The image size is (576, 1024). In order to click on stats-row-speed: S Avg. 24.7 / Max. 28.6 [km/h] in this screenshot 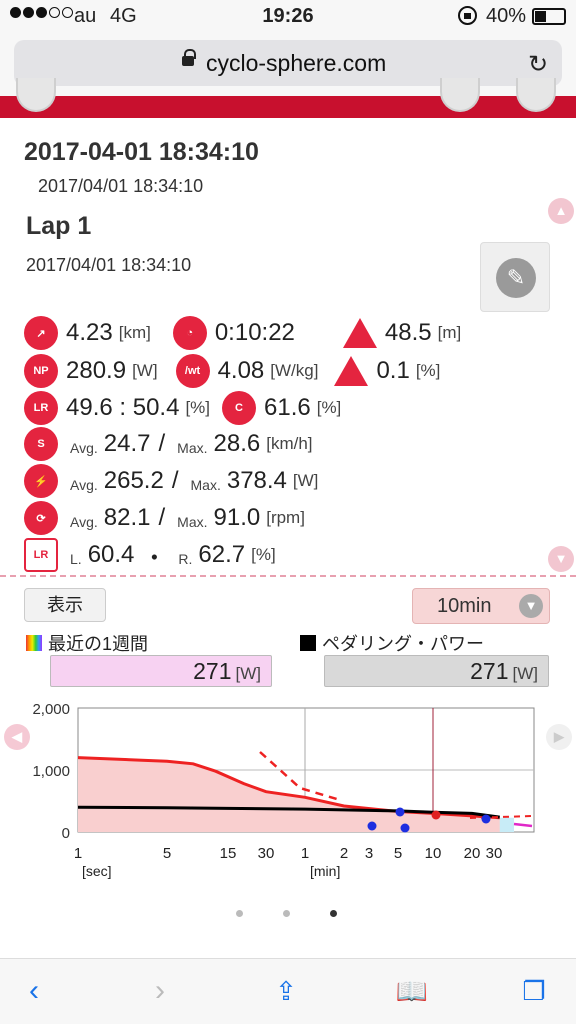, I will do `click(168, 444)`.